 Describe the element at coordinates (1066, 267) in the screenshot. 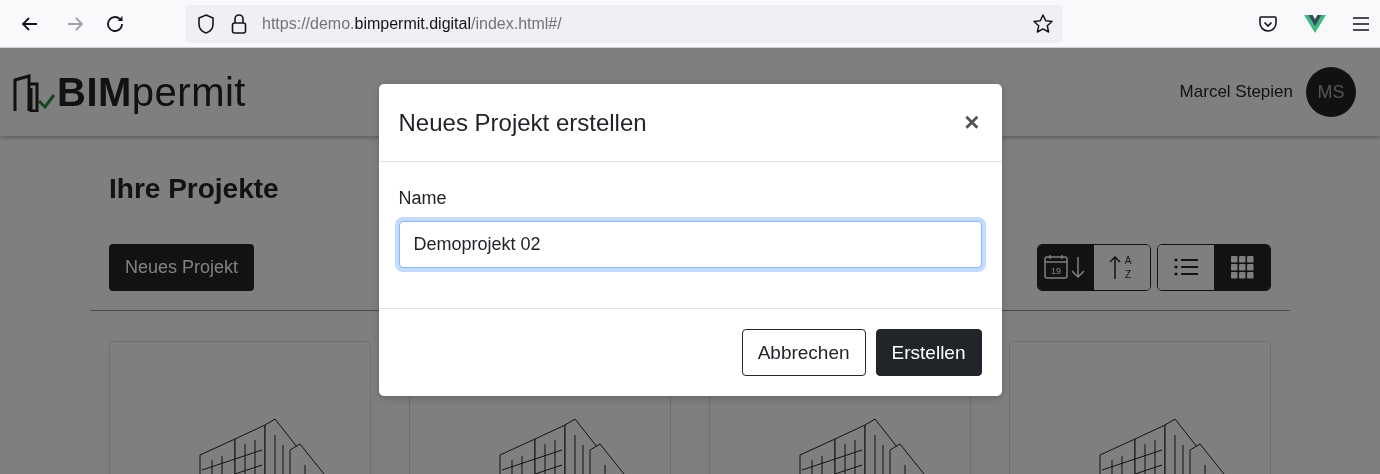

I see `date-toggle: 19` at that location.